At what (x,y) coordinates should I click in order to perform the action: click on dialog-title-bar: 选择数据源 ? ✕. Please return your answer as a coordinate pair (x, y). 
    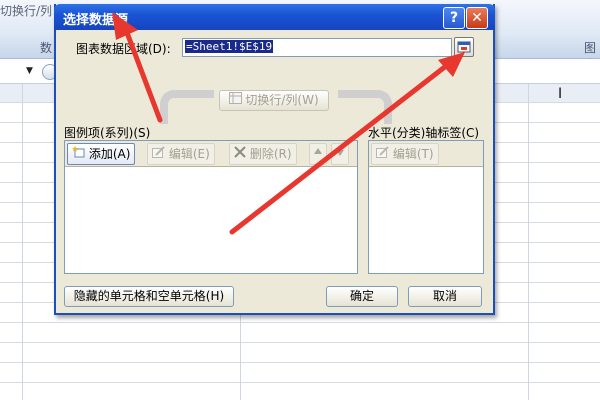
    Looking at the image, I should click on (274, 17).